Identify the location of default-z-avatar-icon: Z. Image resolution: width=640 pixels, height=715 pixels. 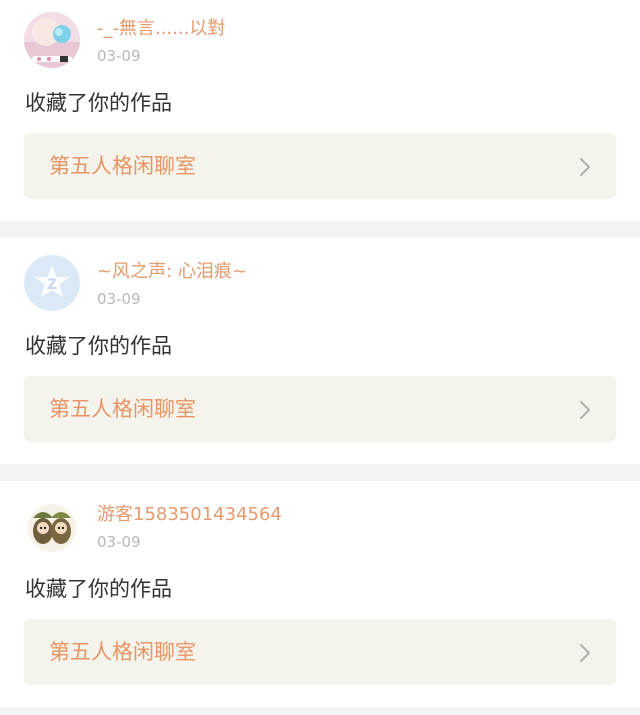
(52, 283).